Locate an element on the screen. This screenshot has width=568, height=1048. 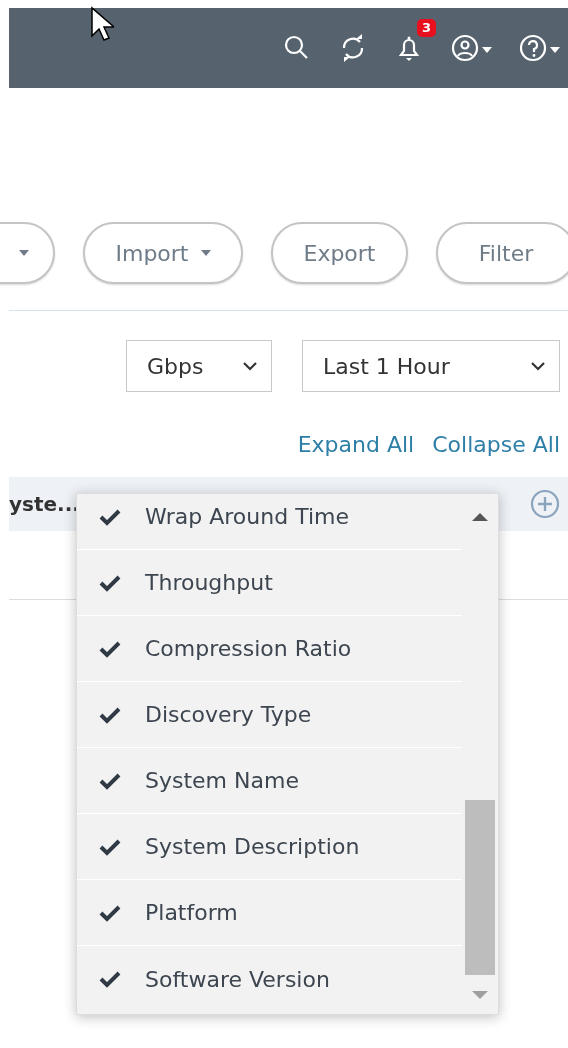
mouse-cursor-icon is located at coordinates (102, 24).